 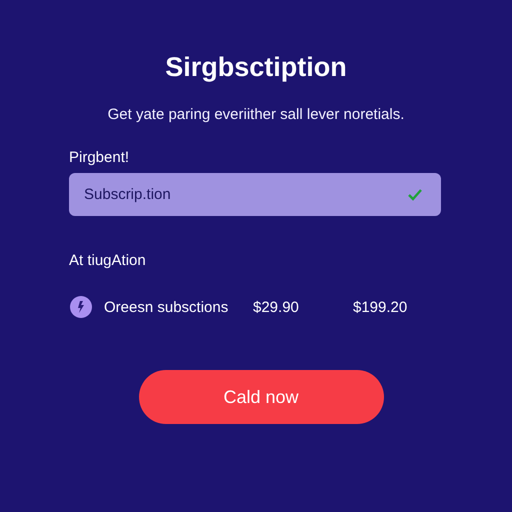 What do you see at coordinates (167, 307) in the screenshot?
I see `plan-name: Oreesn subsctions` at bounding box center [167, 307].